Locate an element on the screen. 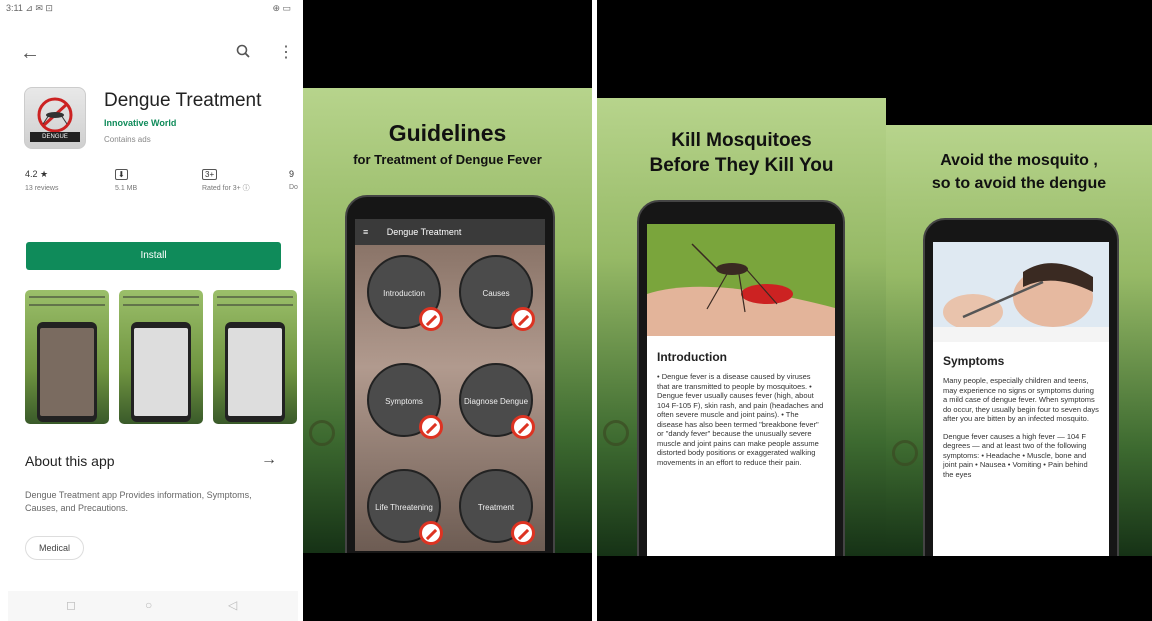  content-rating-label: Rated for 3+ ⓘ is located at coordinates (226, 188).